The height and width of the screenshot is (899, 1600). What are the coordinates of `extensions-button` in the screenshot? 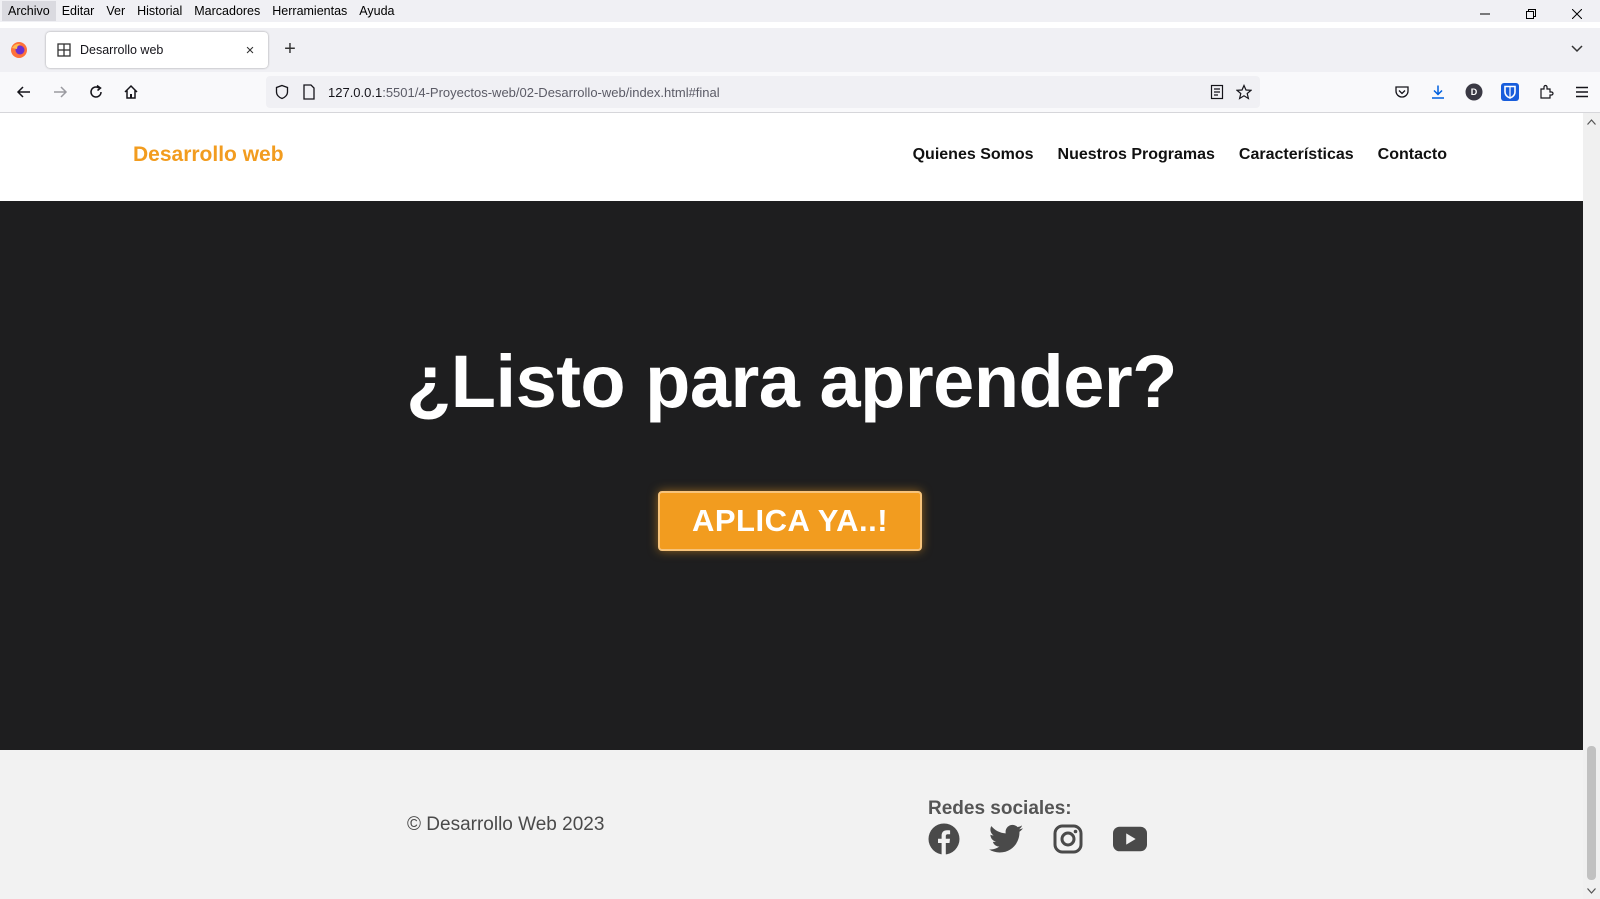 It's located at (1546, 92).